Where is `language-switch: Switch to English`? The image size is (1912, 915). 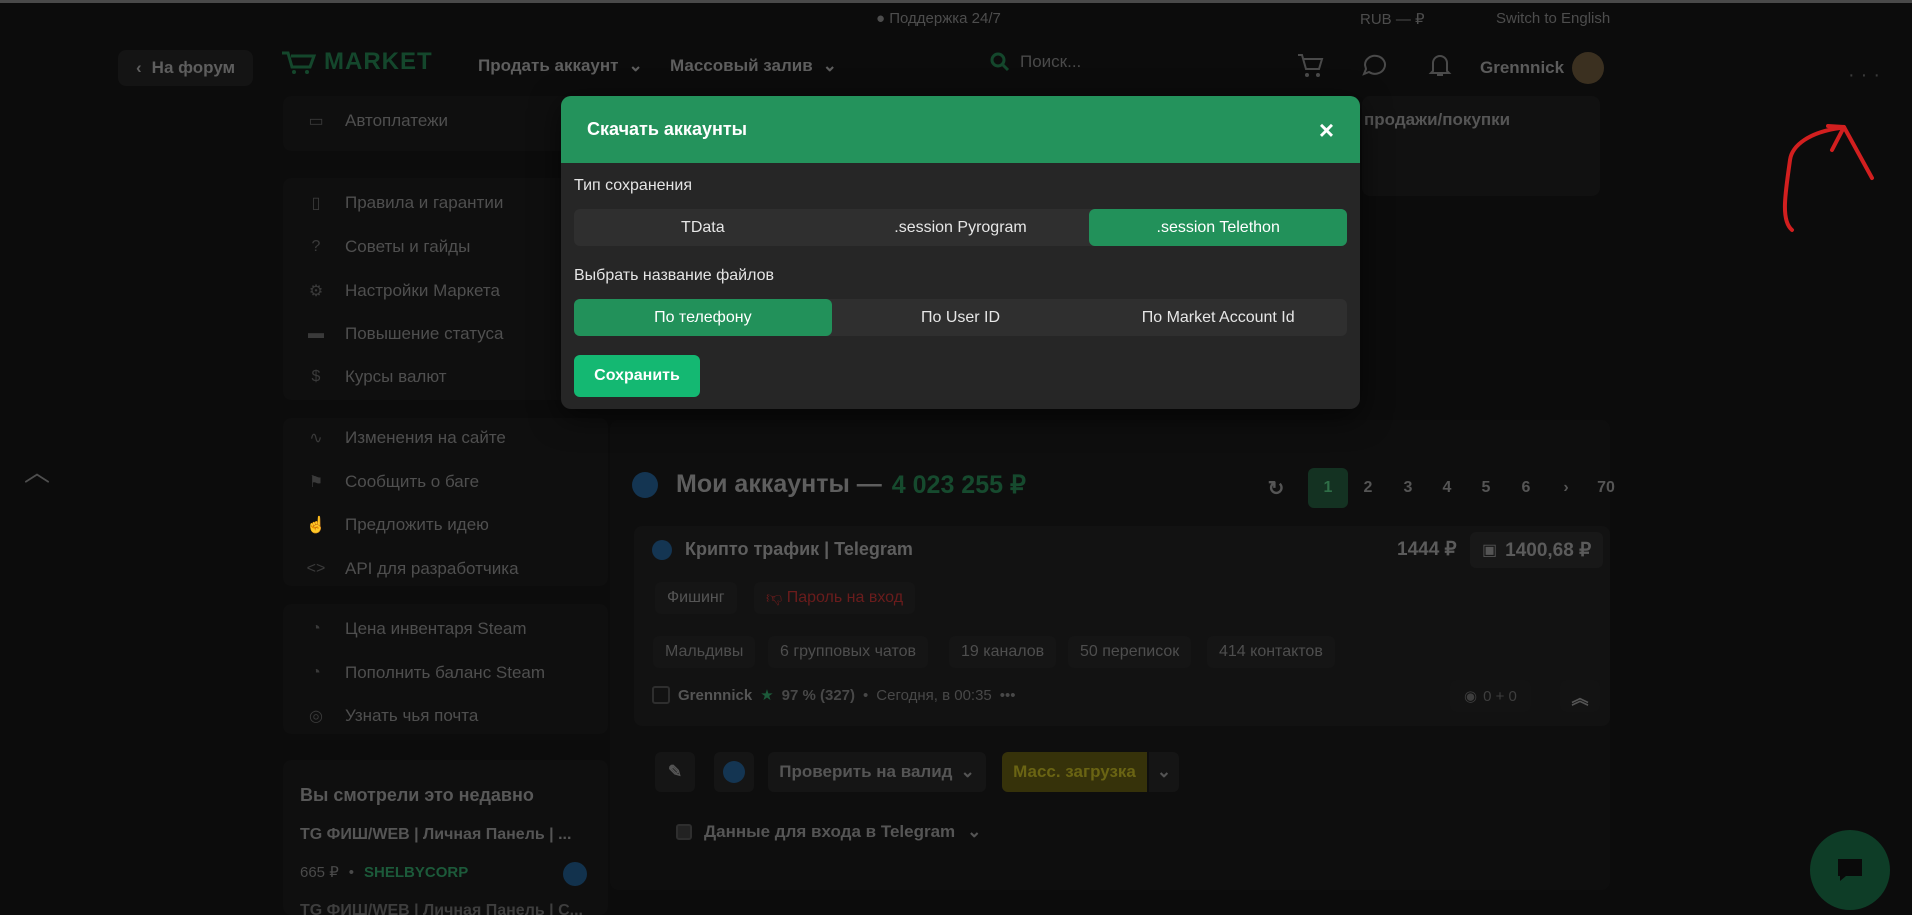
language-switch: Switch to English is located at coordinates (1553, 18).